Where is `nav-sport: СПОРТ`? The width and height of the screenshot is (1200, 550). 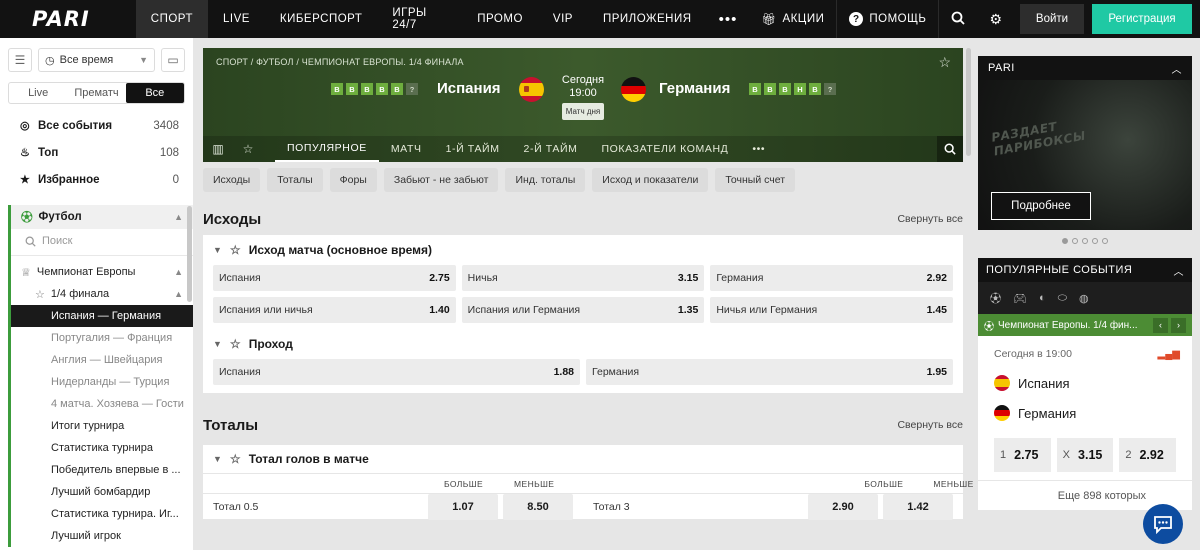
nav-sport: СПОРТ is located at coordinates (171, 19).